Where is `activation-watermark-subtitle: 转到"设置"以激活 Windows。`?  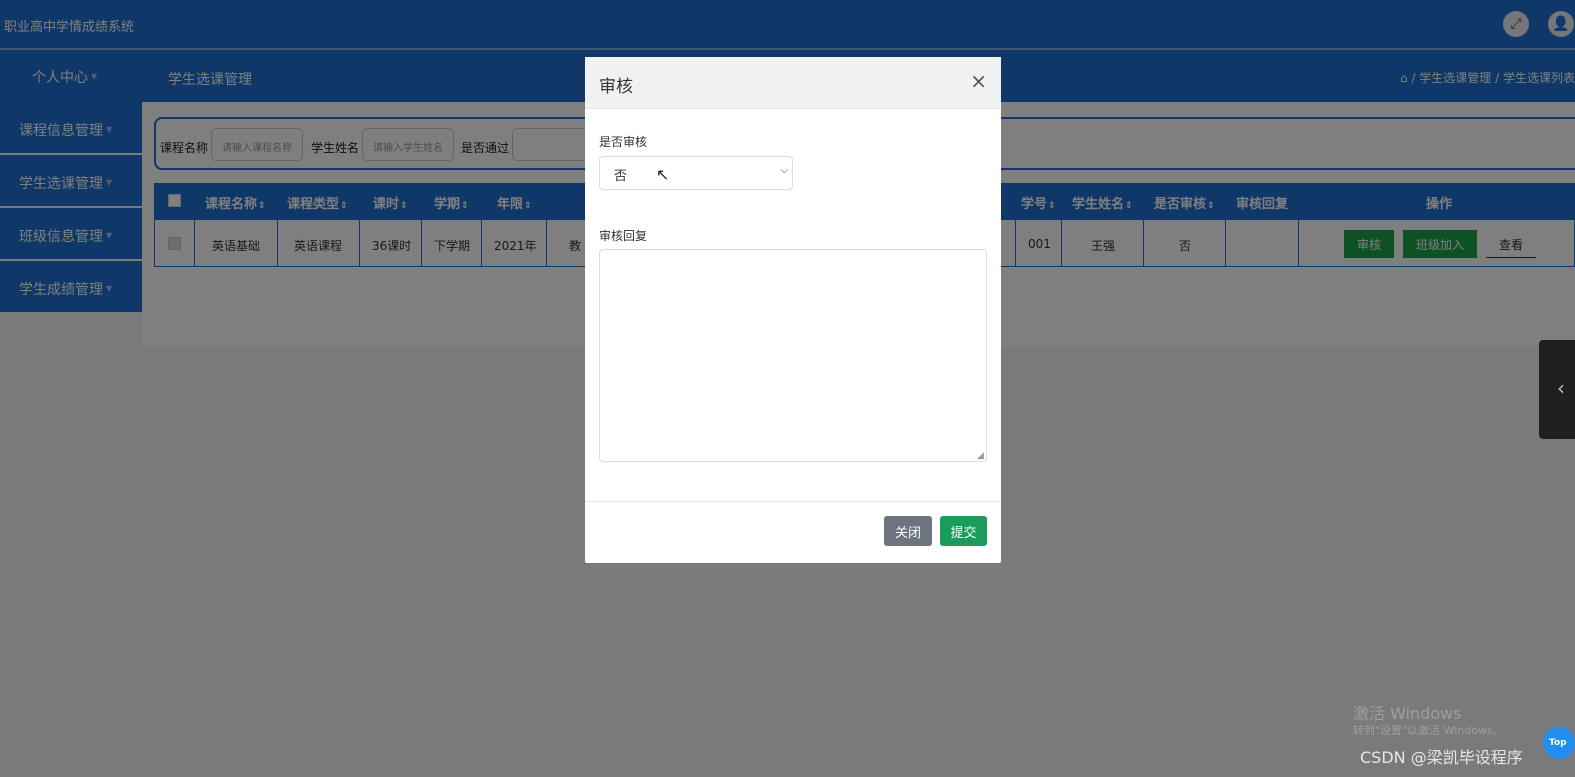 activation-watermark-subtitle: 转到"设置"以激活 Windows。 is located at coordinates (1428, 730).